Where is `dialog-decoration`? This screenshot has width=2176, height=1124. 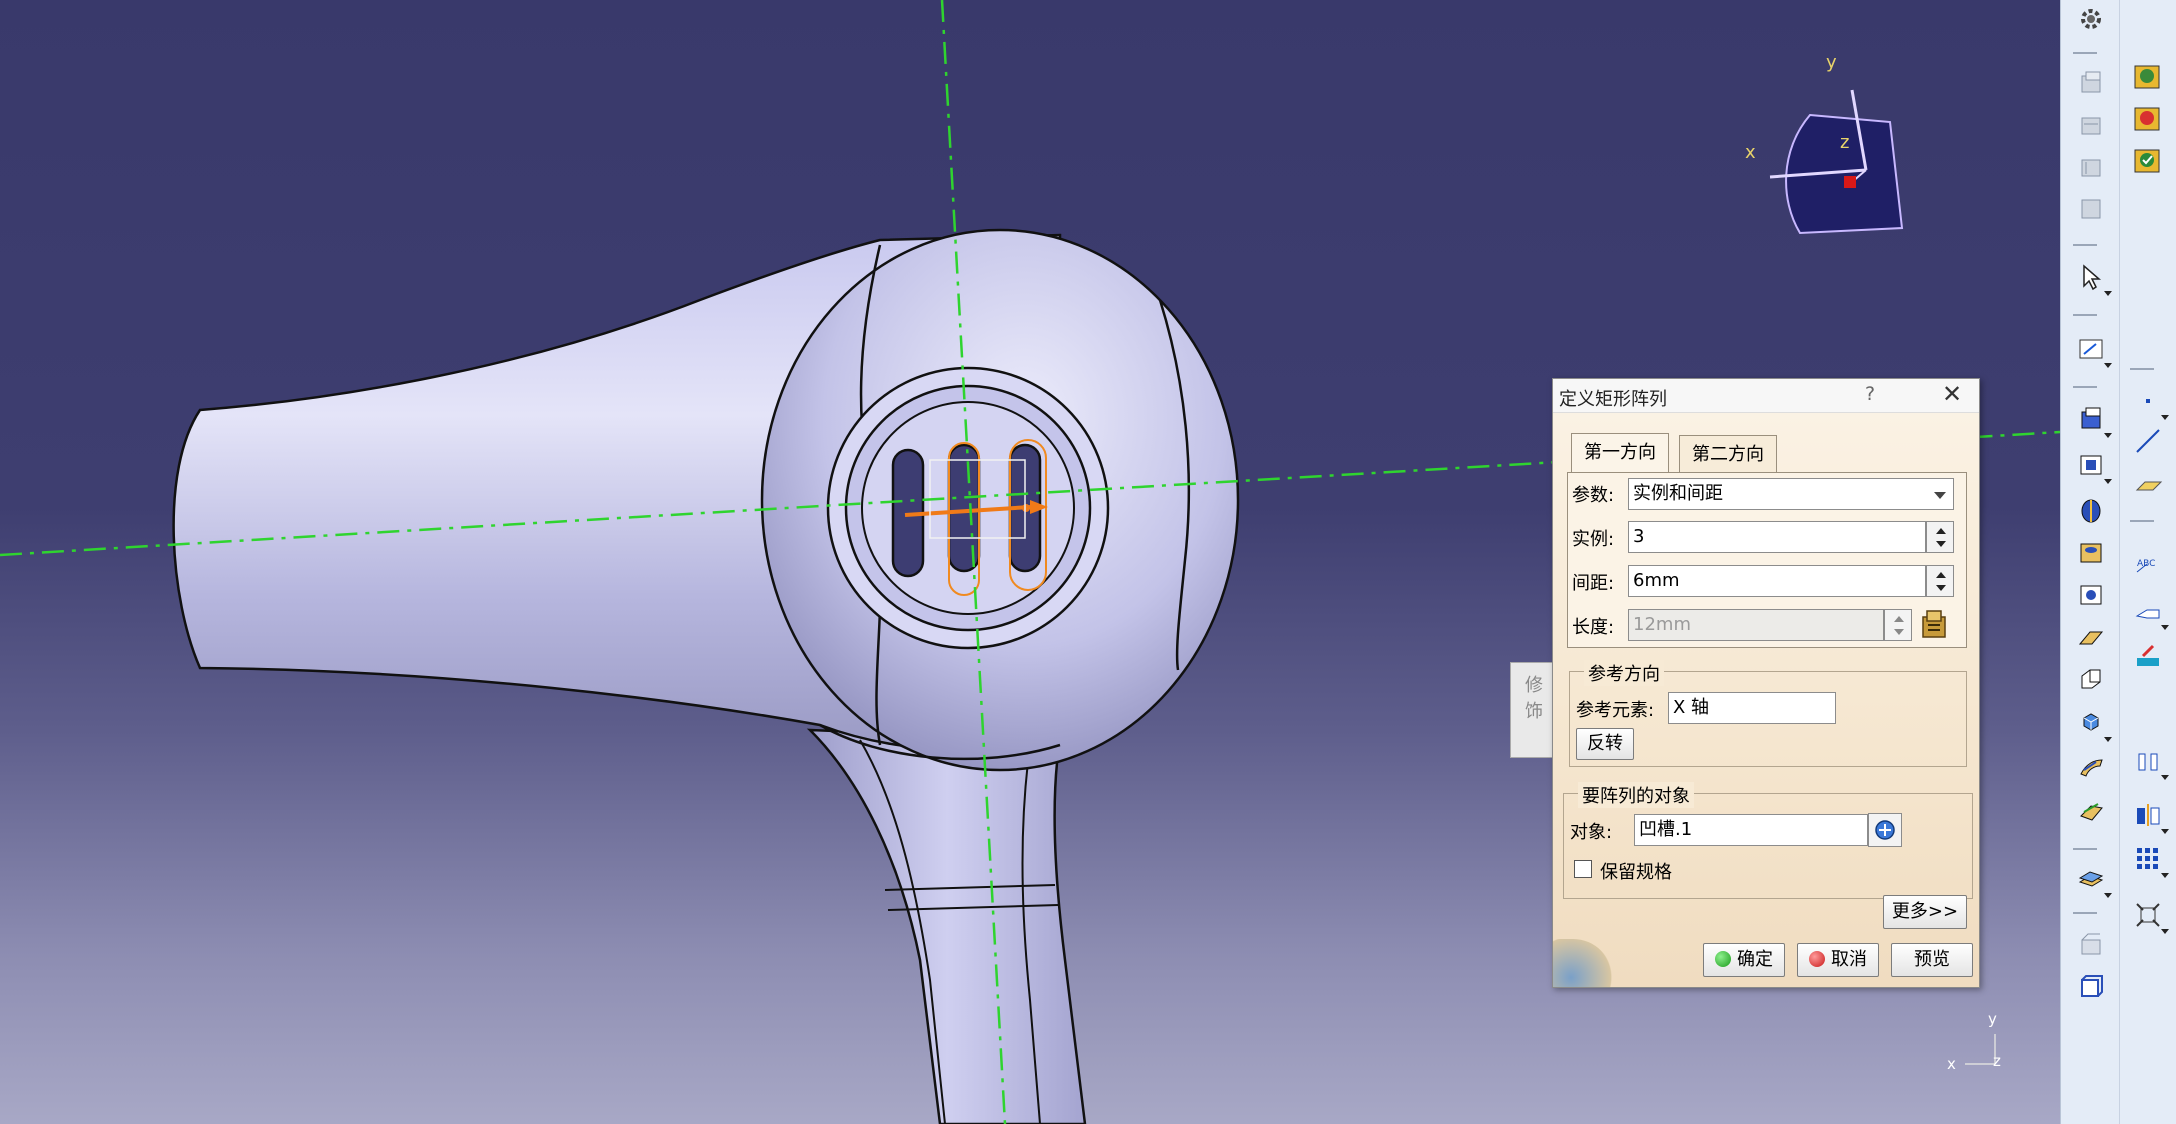
dialog-decoration is located at coordinates (1583, 963).